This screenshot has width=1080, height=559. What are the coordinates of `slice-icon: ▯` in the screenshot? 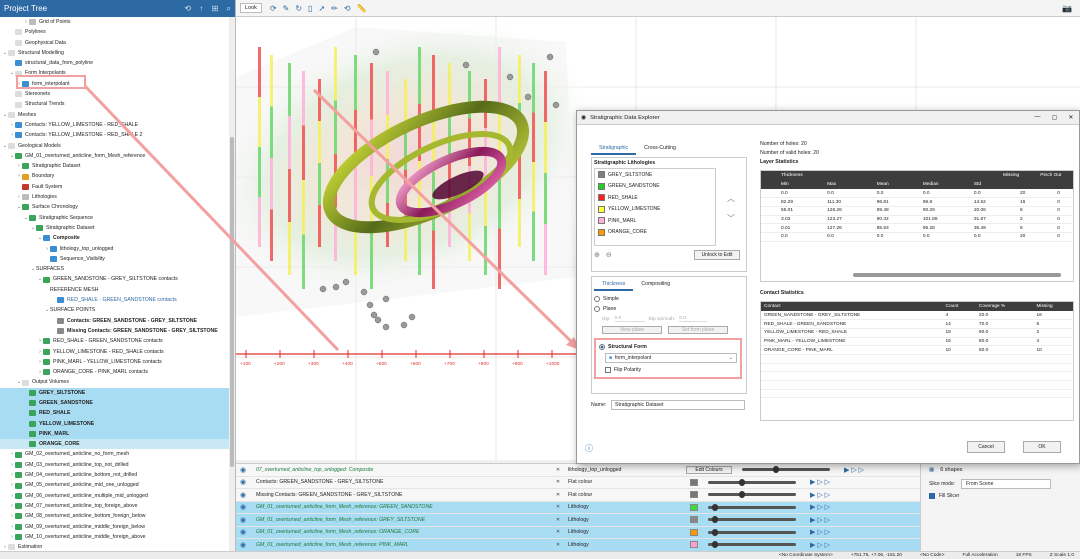 It's located at (310, 8).